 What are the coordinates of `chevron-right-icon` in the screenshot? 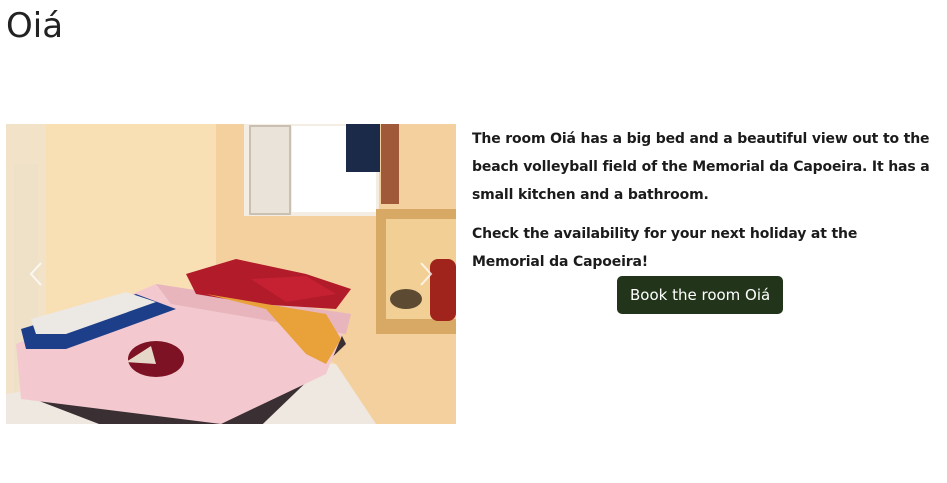 It's located at (426, 274).